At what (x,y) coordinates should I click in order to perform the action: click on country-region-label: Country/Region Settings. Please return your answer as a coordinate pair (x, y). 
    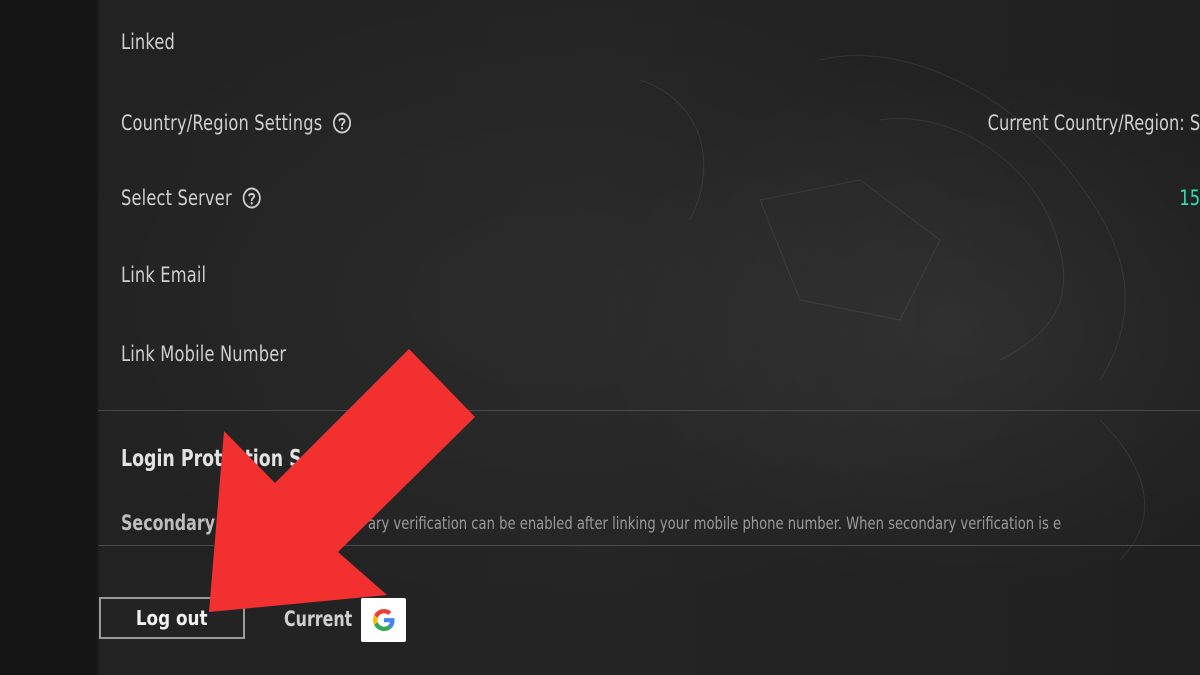
    Looking at the image, I should click on (222, 123).